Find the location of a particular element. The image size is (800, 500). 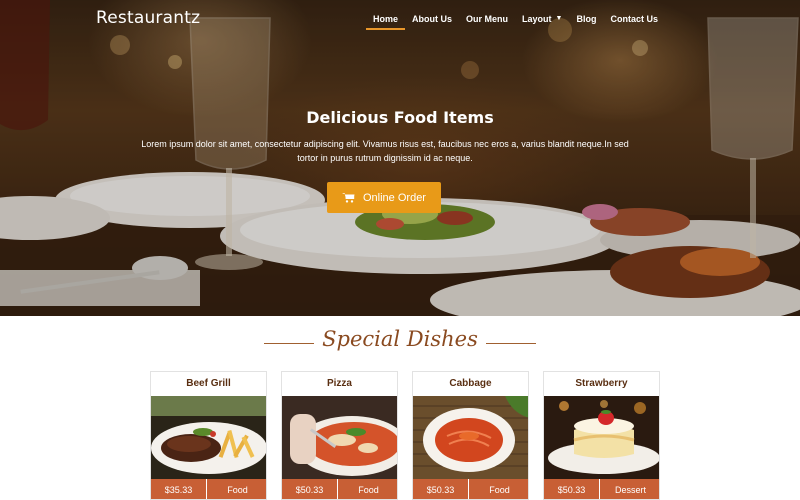

pizza-photo is located at coordinates (339, 437).